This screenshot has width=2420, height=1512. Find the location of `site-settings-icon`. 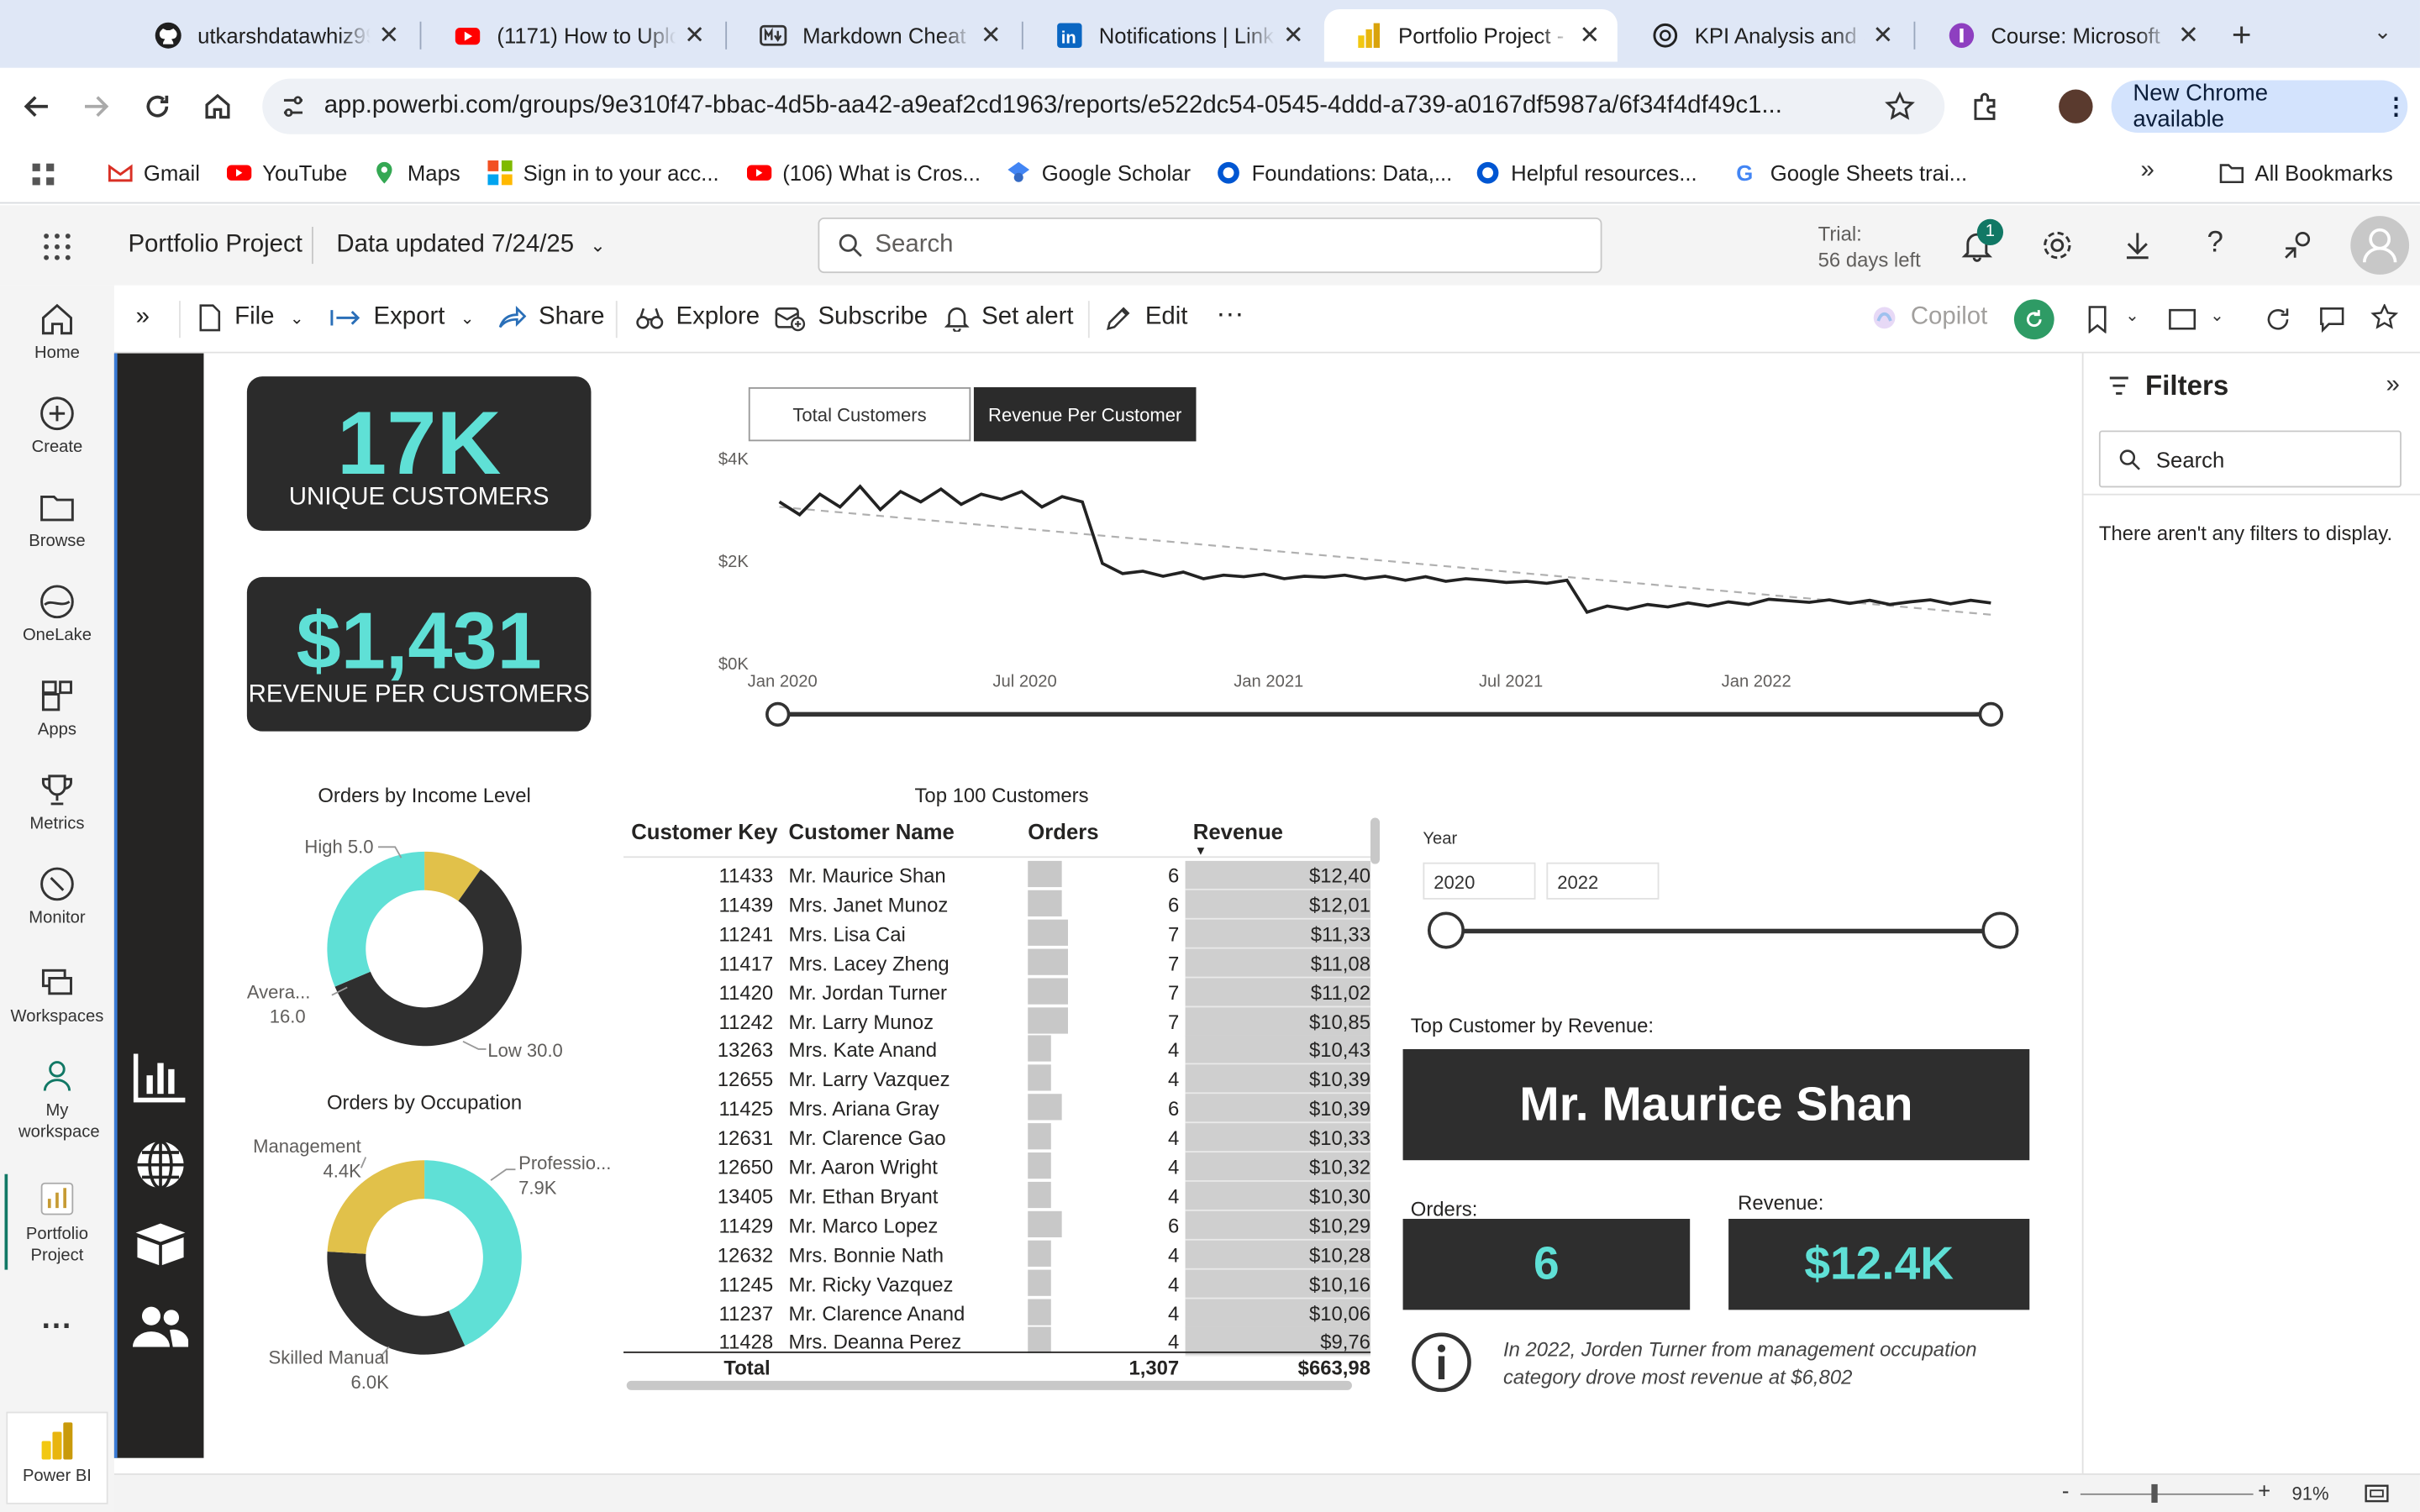

site-settings-icon is located at coordinates (293, 106).